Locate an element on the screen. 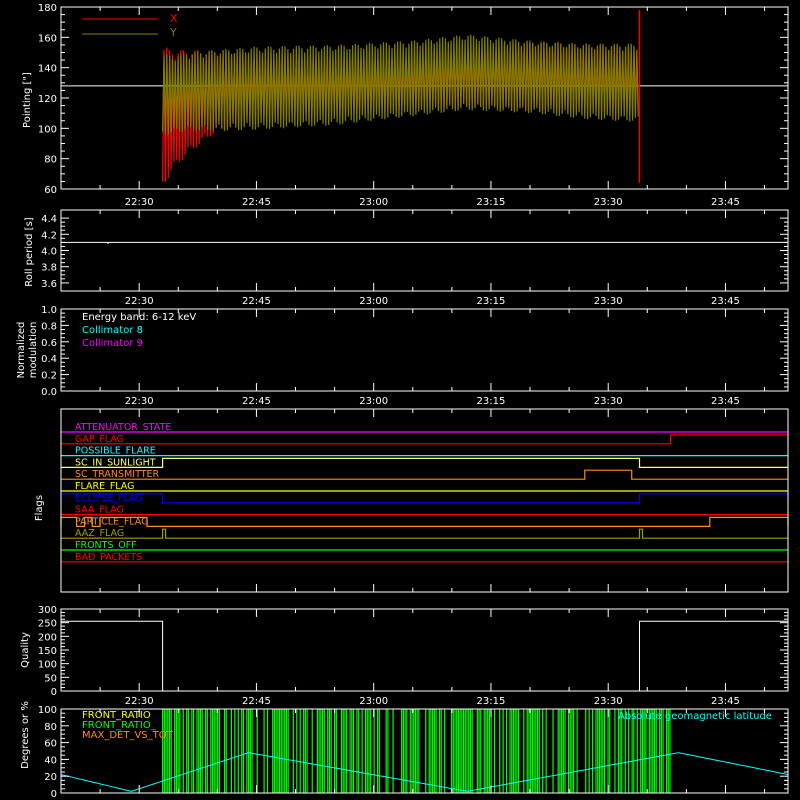 This screenshot has width=800, height=800. y-tick-label: 200 is located at coordinates (47, 637).